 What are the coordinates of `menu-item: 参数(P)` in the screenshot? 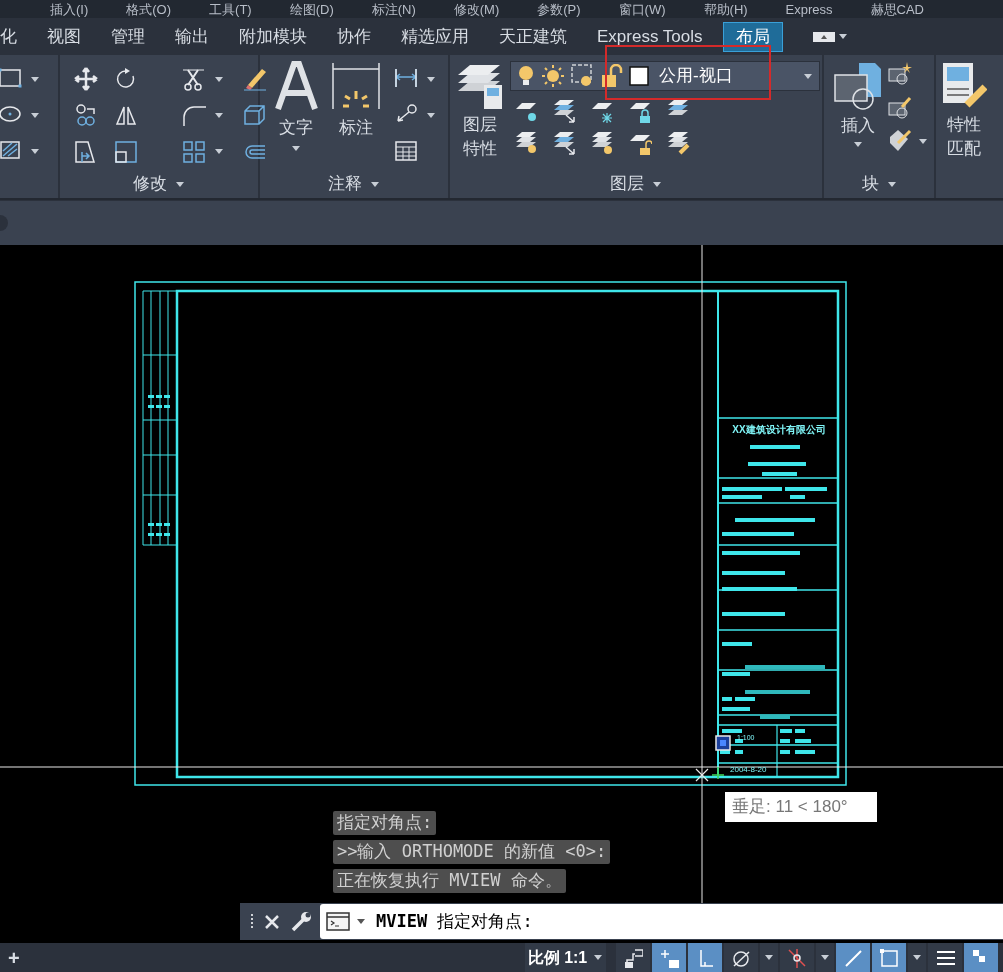 It's located at (559, 9).